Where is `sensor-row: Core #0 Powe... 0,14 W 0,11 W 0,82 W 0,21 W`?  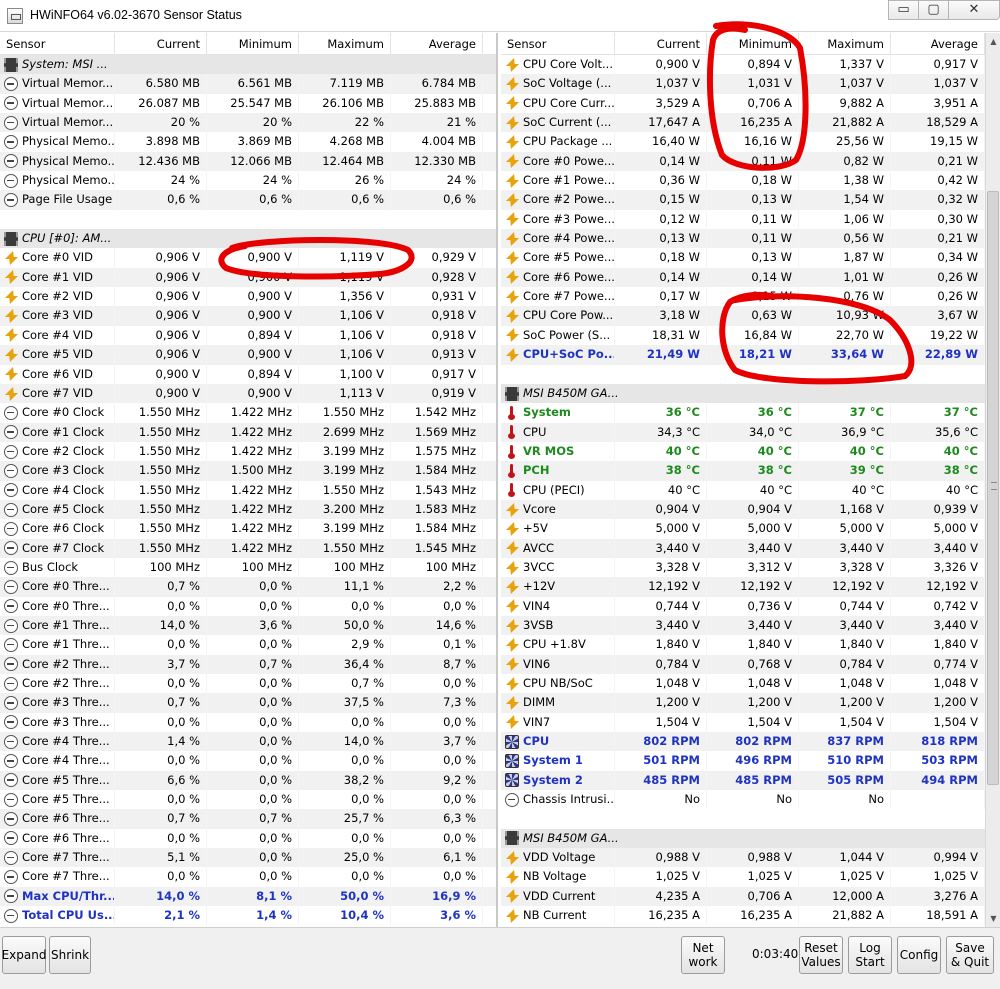 sensor-row: Core #0 Powe... 0,14 W 0,11 W 0,82 W 0,21 W is located at coordinates (743, 161).